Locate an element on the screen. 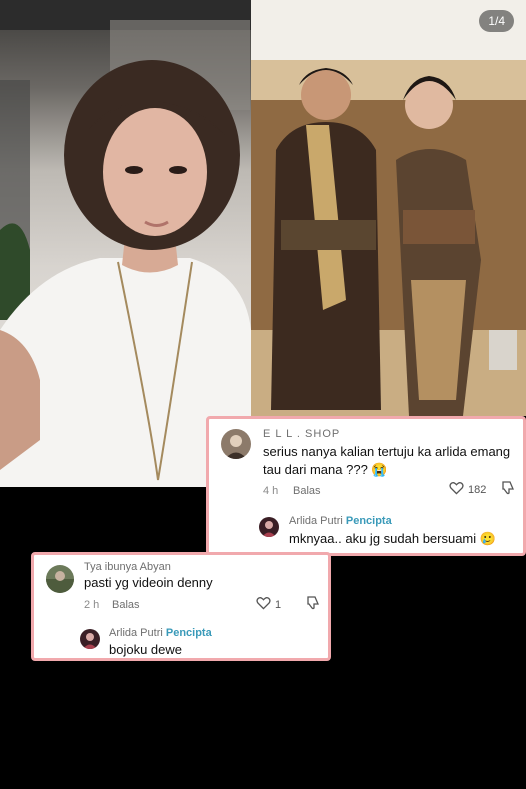 The image size is (526, 789). like-count: 1 is located at coordinates (278, 604).